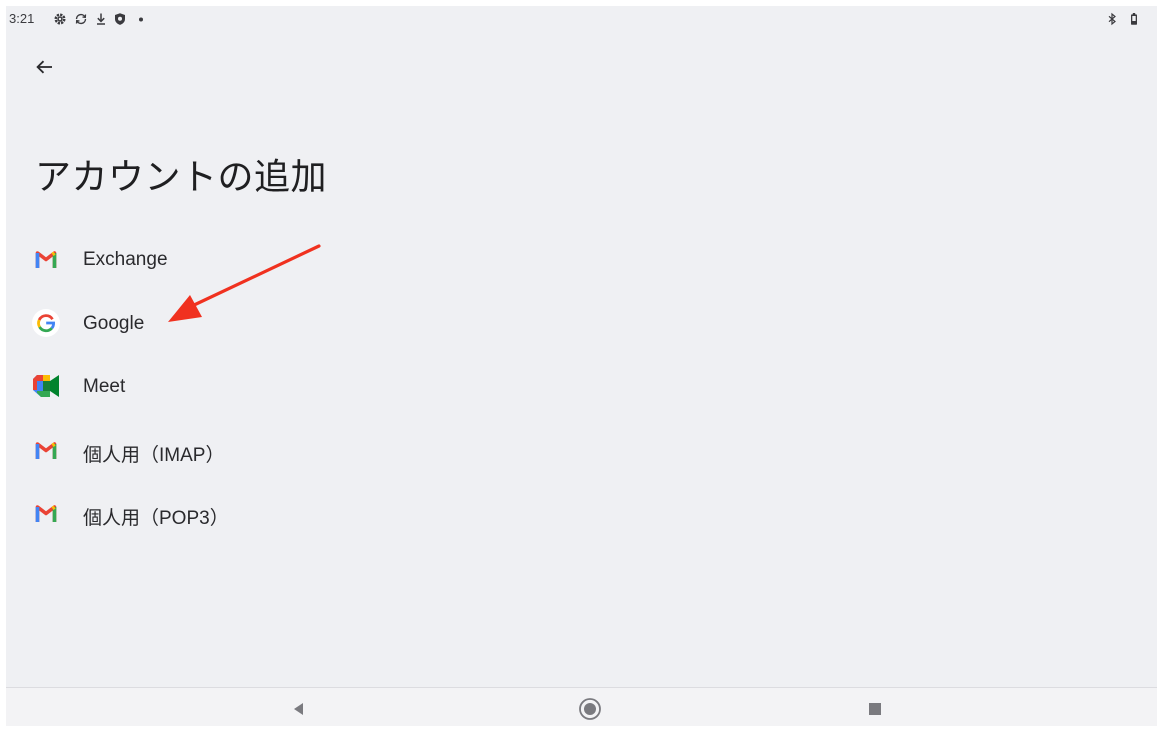 The width and height of the screenshot is (1163, 731). What do you see at coordinates (141, 19) in the screenshot?
I see `dot-icon` at bounding box center [141, 19].